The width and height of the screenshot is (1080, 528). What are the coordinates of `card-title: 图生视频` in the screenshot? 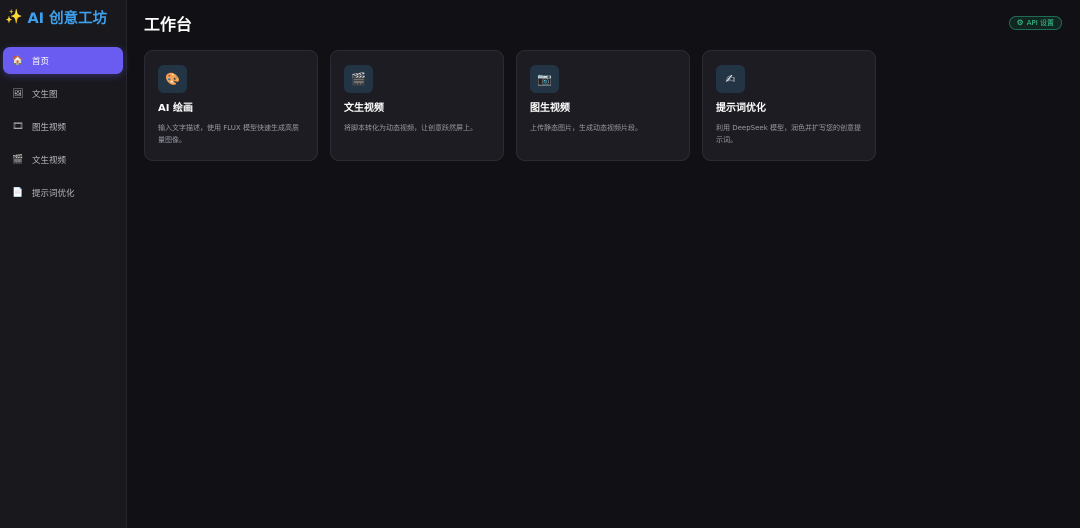 It's located at (550, 108).